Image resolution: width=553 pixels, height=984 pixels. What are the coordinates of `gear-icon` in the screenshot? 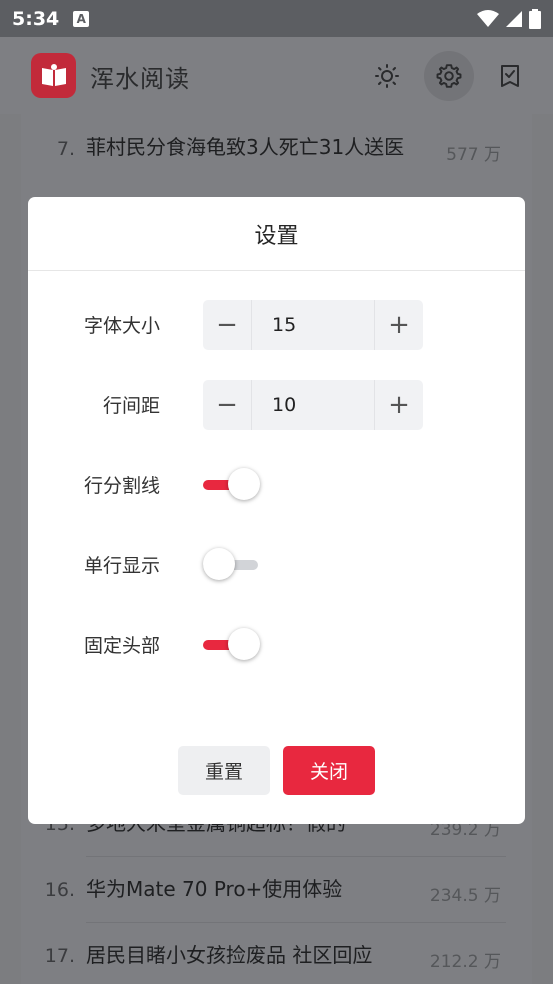 It's located at (449, 76).